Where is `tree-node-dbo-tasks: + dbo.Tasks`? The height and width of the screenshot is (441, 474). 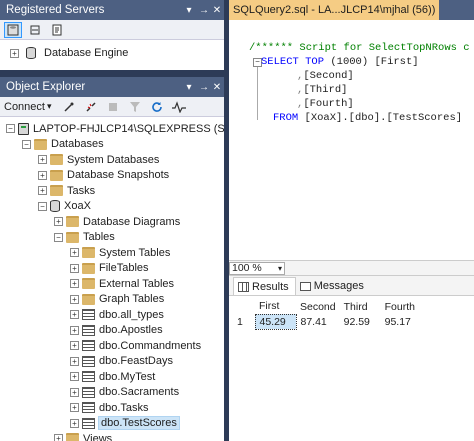 tree-node-dbo-tasks: + dbo.Tasks is located at coordinates (112, 408).